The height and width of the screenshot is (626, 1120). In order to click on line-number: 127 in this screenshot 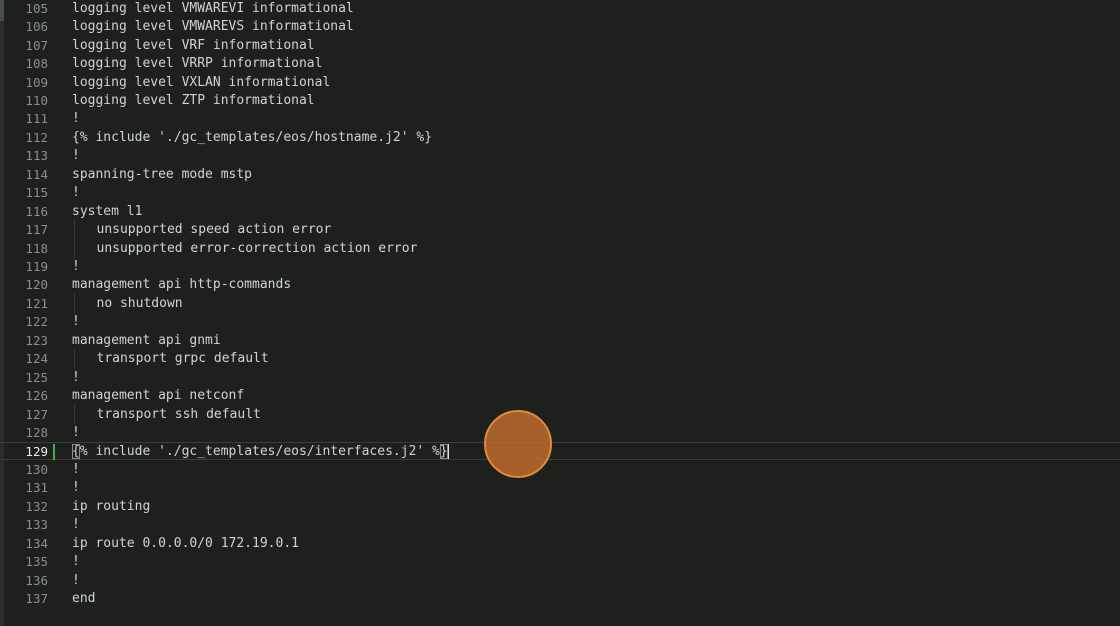, I will do `click(33, 414)`.